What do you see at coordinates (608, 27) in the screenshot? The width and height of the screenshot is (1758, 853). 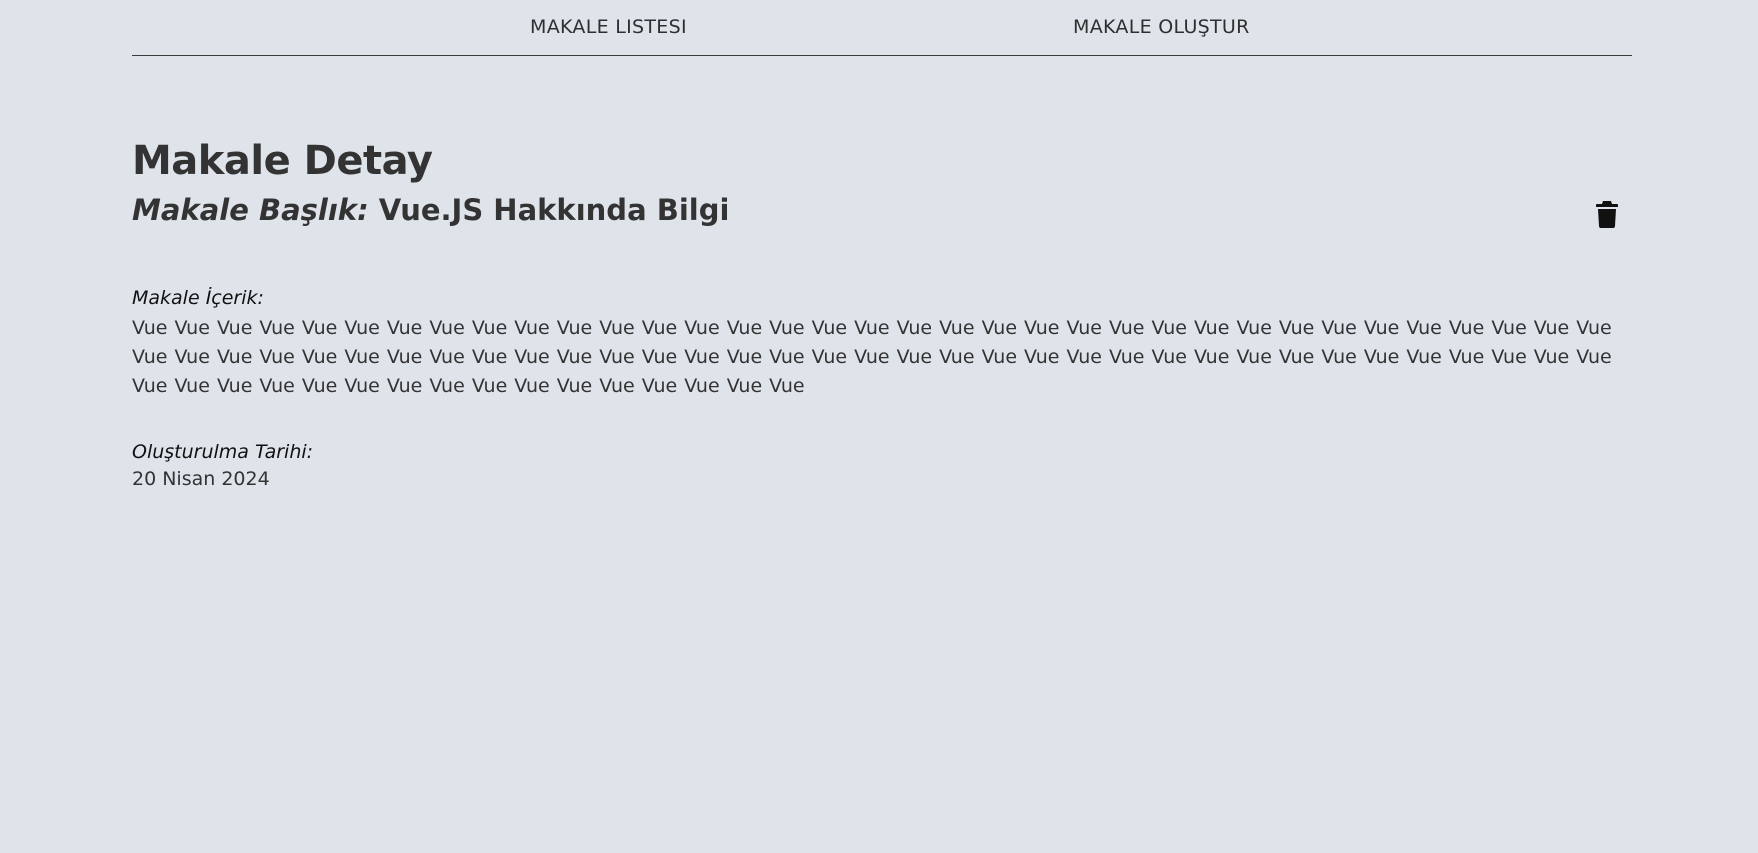 I see `nav-link-article-list: MAKALE LISTESI` at bounding box center [608, 27].